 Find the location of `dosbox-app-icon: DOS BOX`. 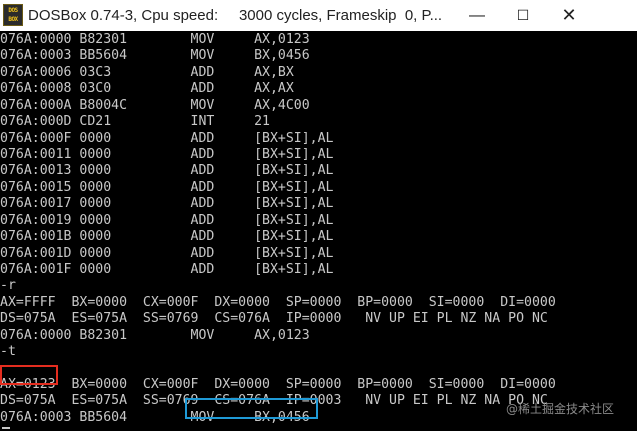

dosbox-app-icon: DOS BOX is located at coordinates (13, 15).